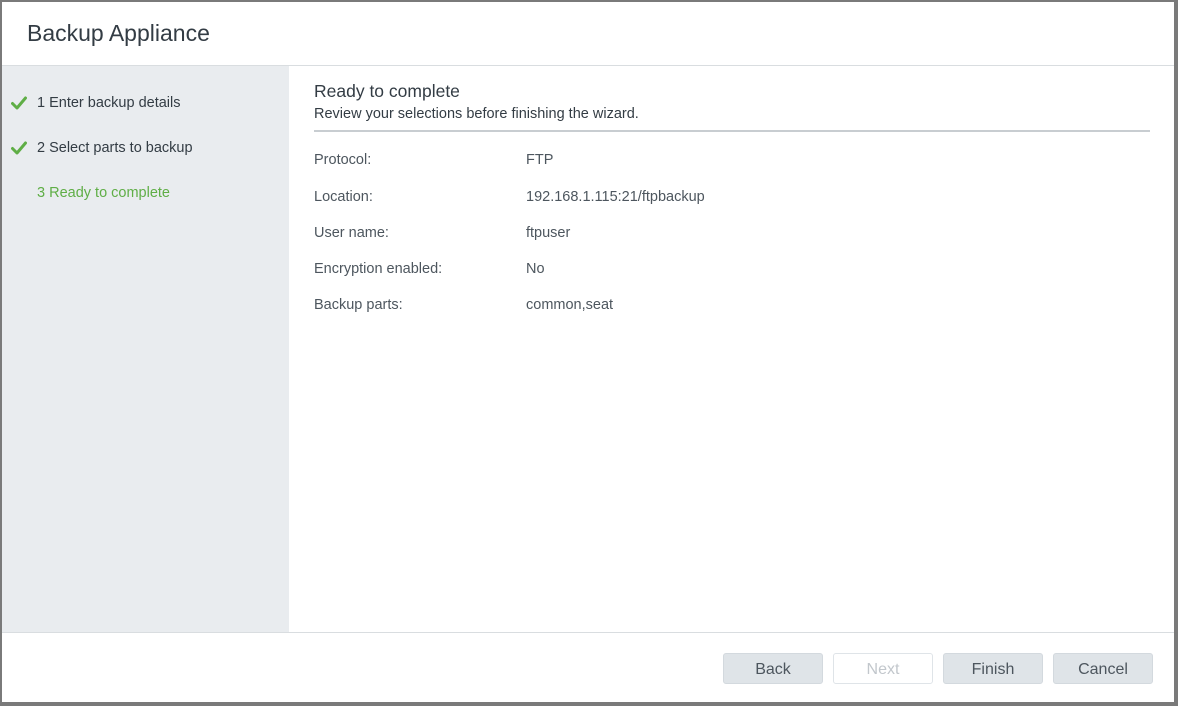 This screenshot has width=1178, height=706. Describe the element at coordinates (378, 269) in the screenshot. I see `summary-key: Encryption enabled:` at that location.